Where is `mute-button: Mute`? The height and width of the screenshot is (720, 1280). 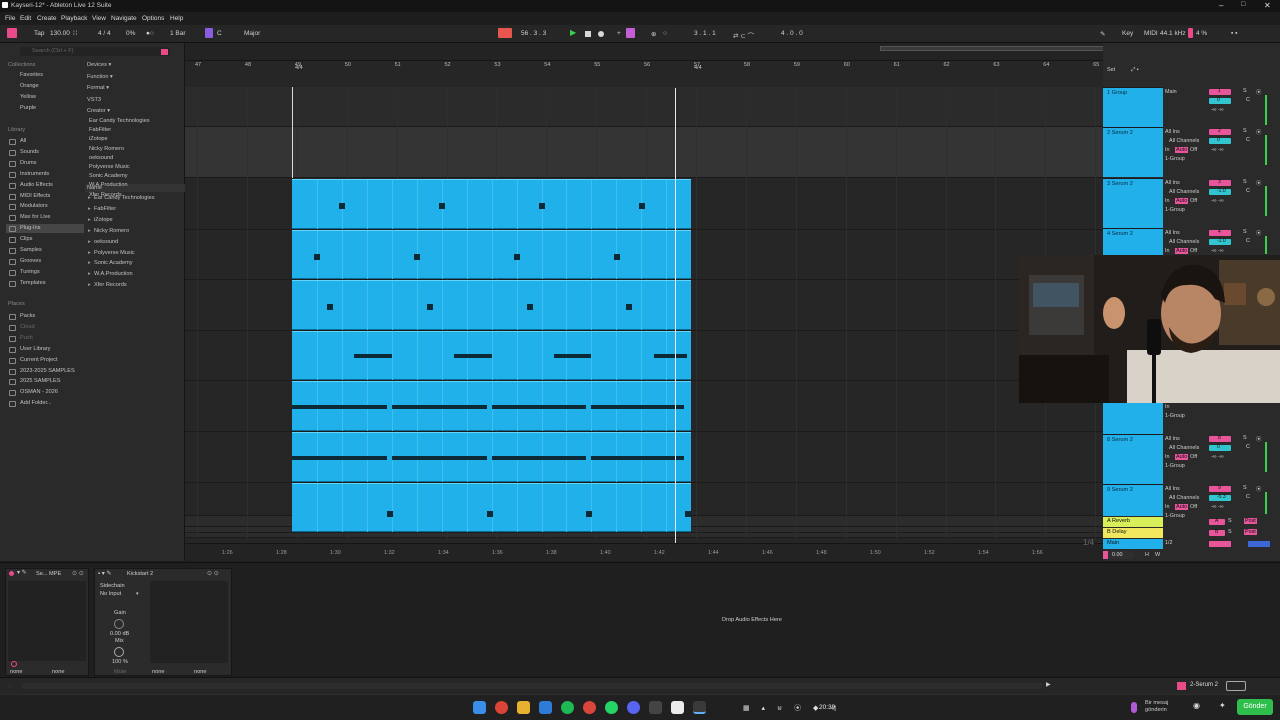
mute-button: Mute is located at coordinates (120, 672).